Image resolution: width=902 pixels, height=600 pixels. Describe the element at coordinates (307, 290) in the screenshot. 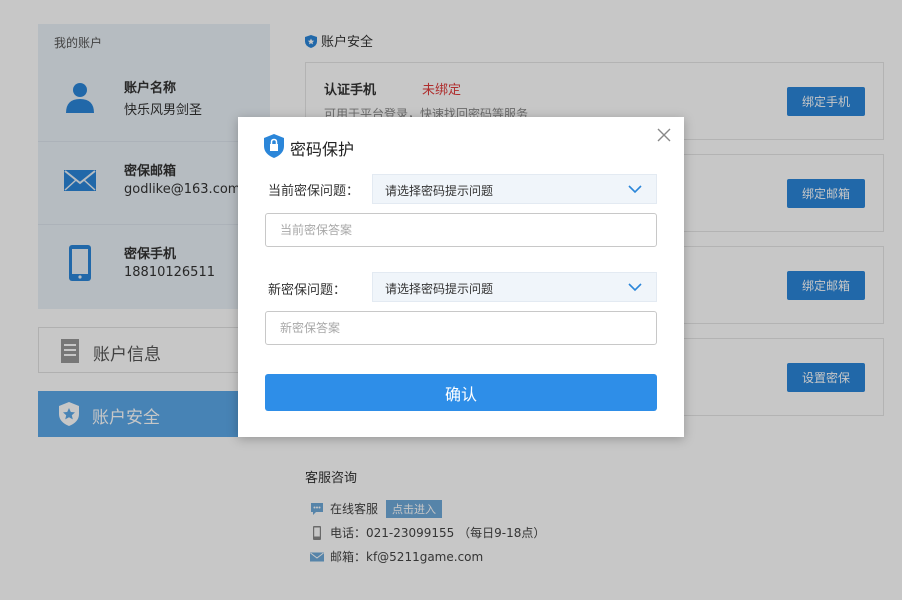

I see `new-question-label: 新密保问题：` at that location.